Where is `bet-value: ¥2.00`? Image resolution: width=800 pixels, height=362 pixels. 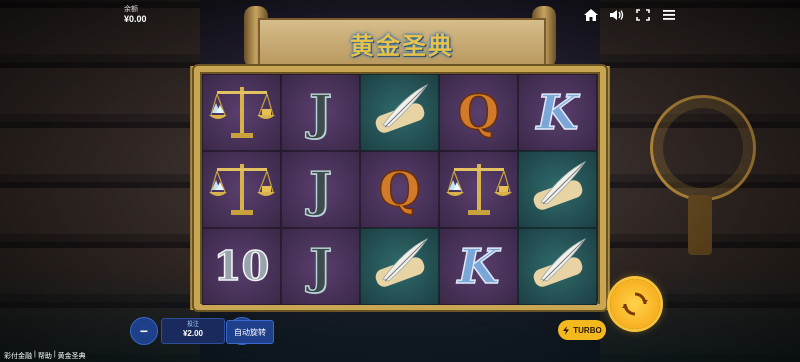
bet-value: ¥2.00 is located at coordinates (193, 333).